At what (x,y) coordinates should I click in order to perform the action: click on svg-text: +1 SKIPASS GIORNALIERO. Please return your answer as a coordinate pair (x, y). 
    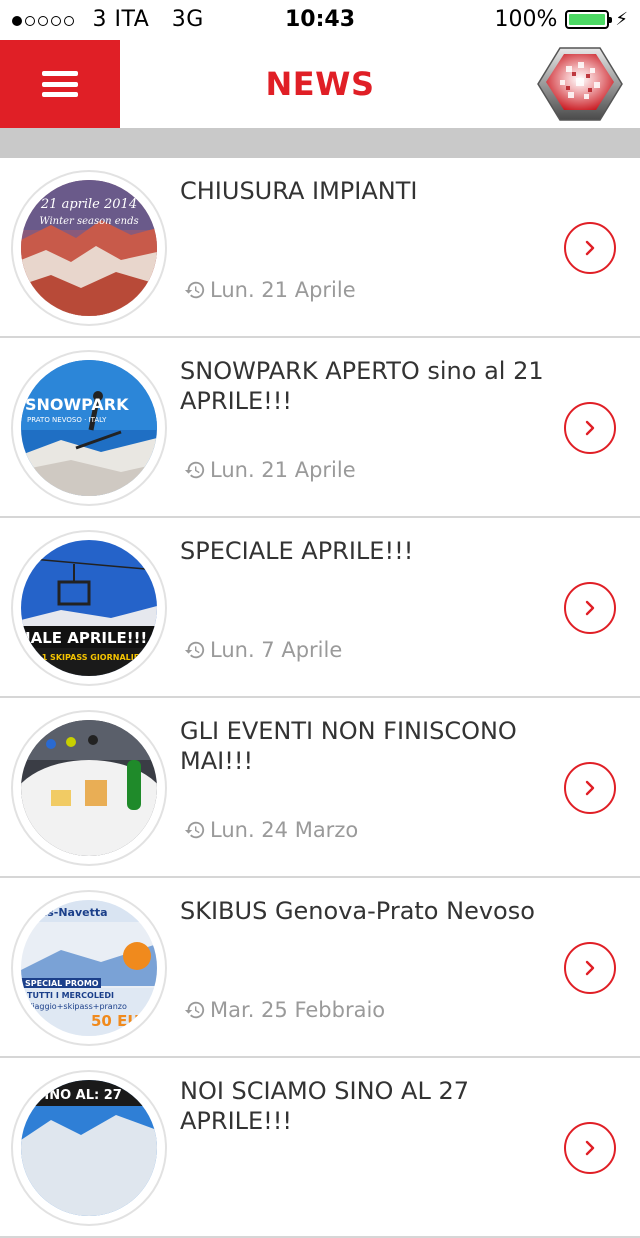
    Looking at the image, I should click on (93, 657).